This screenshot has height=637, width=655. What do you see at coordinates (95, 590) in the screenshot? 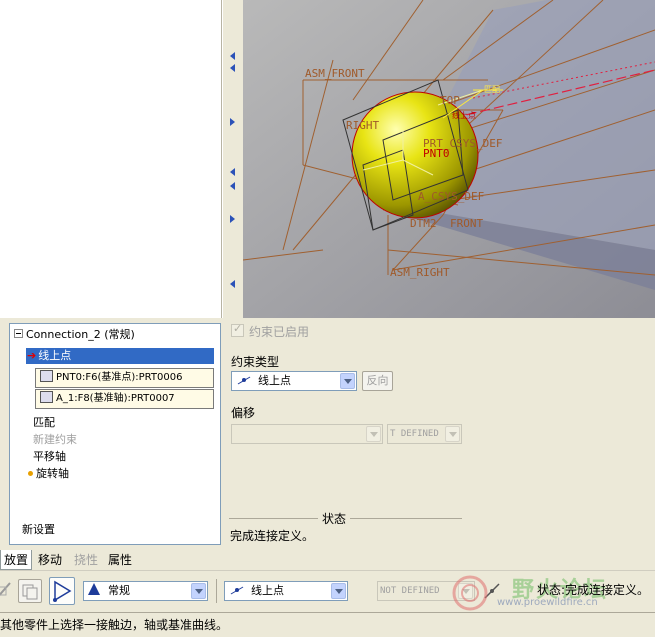
I see `rigid-connection-icon` at bounding box center [95, 590].